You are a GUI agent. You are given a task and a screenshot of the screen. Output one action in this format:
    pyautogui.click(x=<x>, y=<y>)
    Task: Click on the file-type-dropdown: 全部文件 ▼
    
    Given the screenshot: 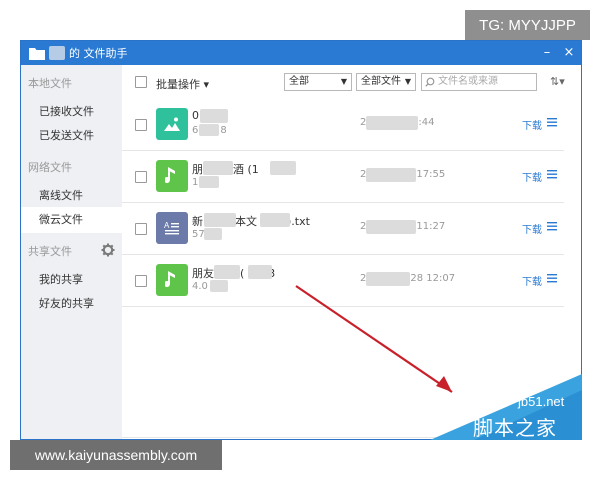 What is the action you would take?
    pyautogui.click(x=386, y=82)
    